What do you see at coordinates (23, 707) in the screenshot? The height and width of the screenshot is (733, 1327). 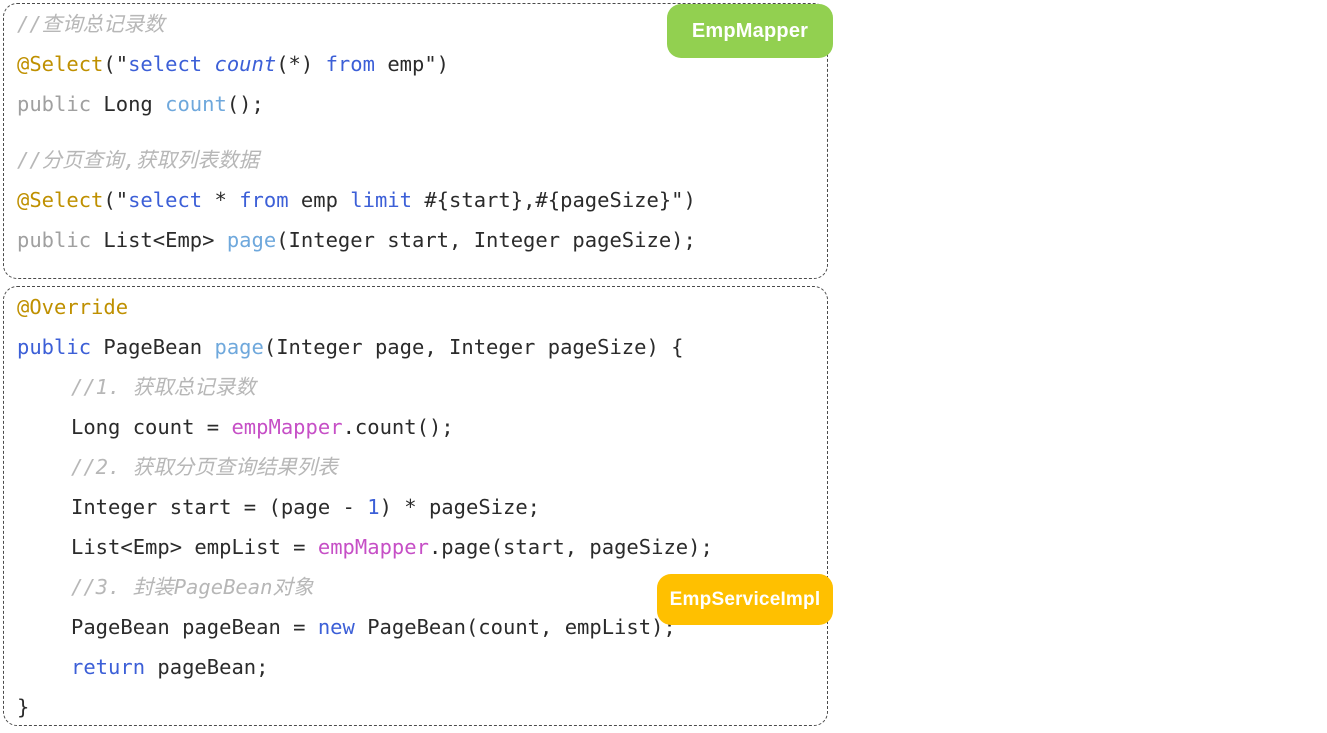 I see `closing-brace: }` at bounding box center [23, 707].